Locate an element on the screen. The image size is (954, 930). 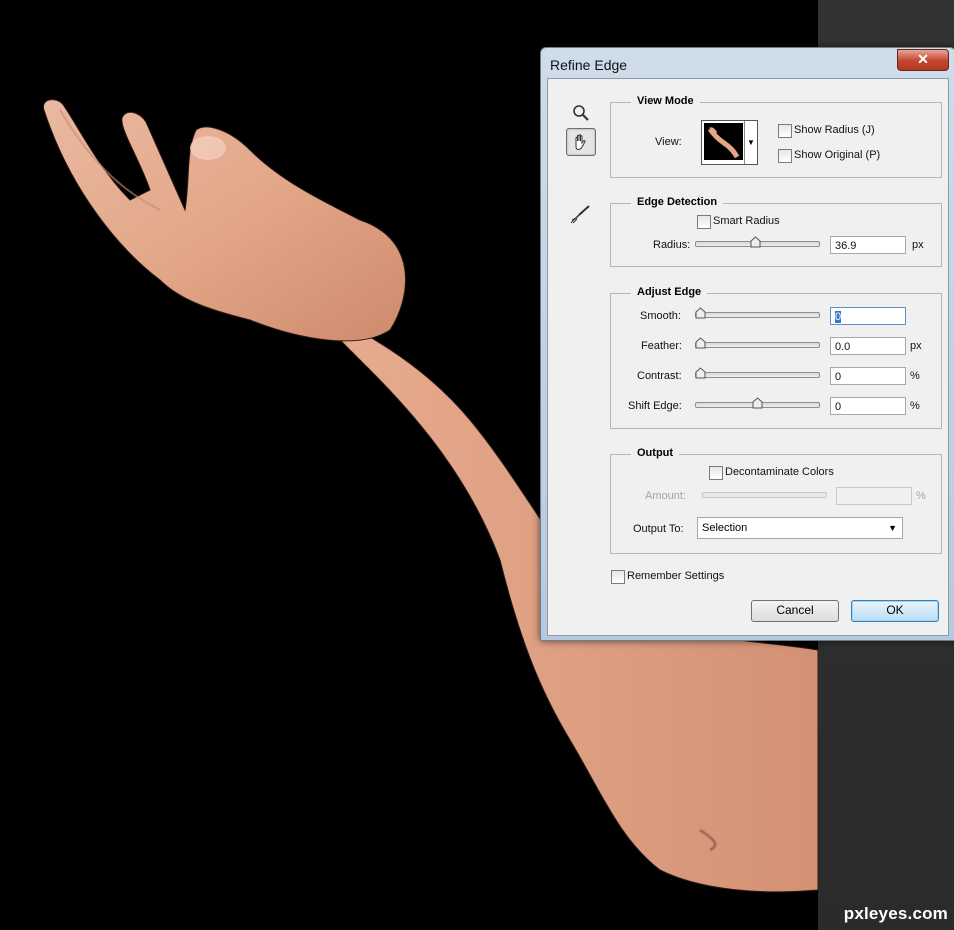
amount-slider is located at coordinates (764, 495).